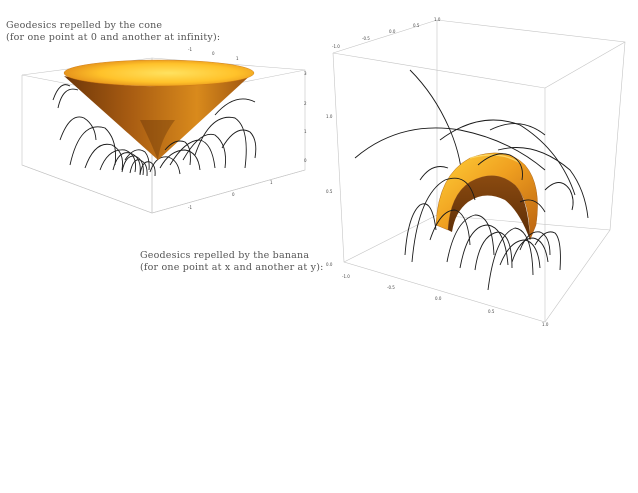 This screenshot has height=493, width=638. Describe the element at coordinates (416, 25) in the screenshot. I see `banana-tick-top-3: 0.5` at that location.